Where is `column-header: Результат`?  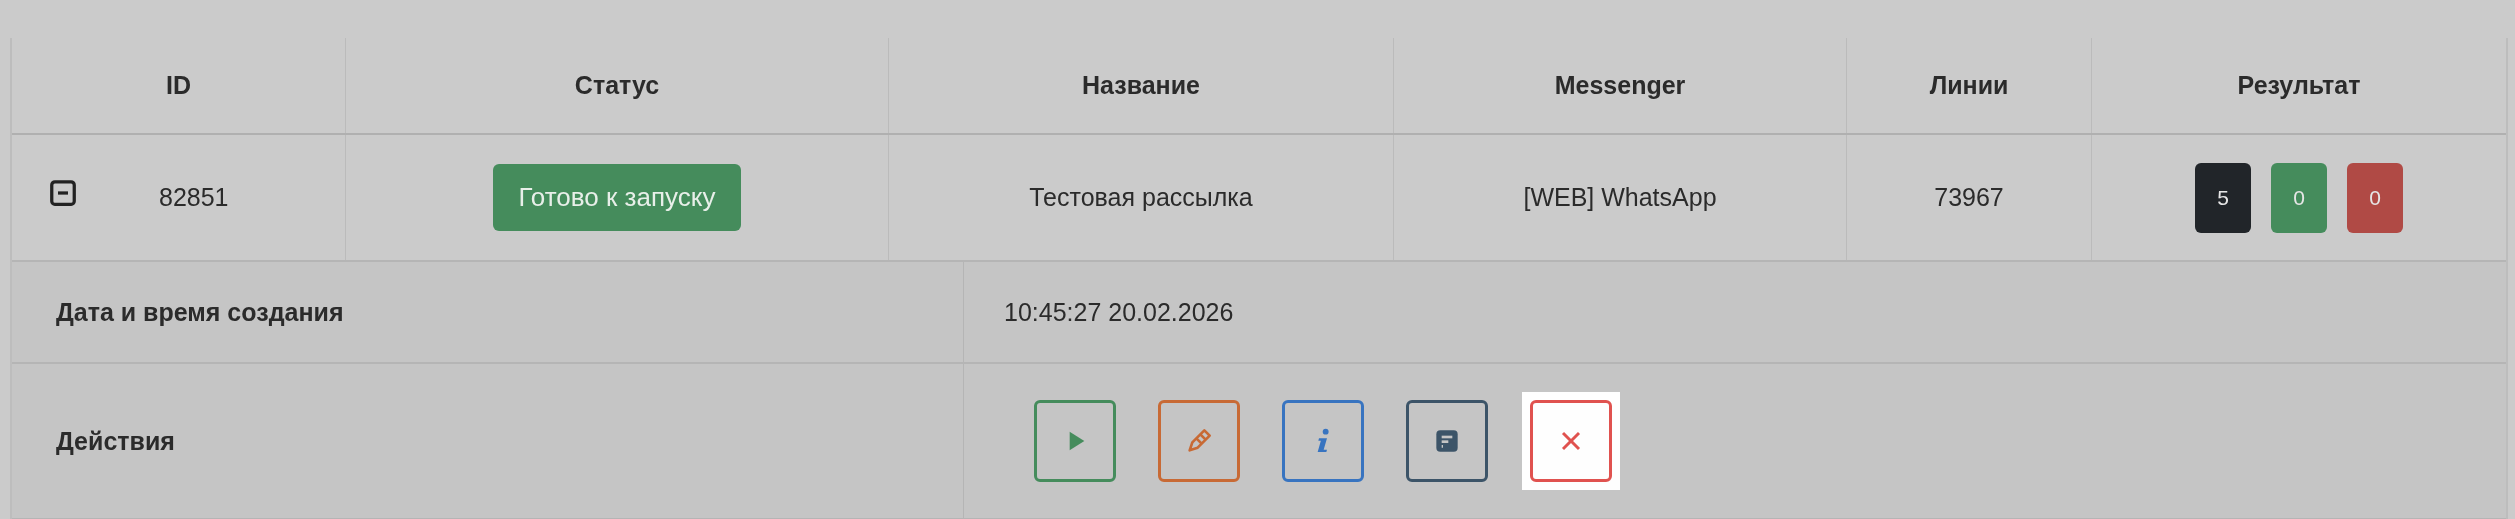
column-header: Результат is located at coordinates (2299, 85).